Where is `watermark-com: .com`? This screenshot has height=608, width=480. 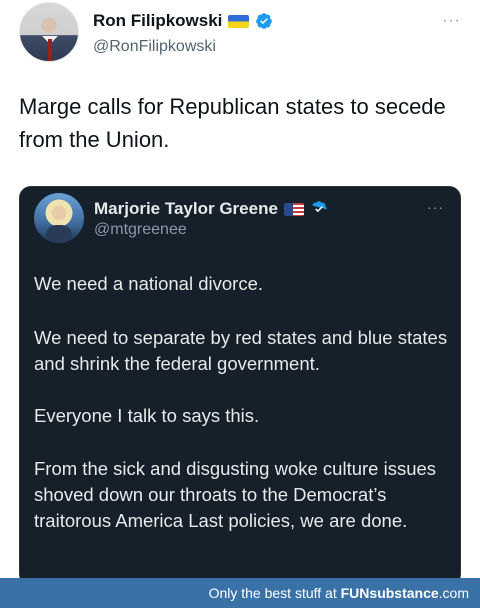 watermark-com: .com is located at coordinates (453, 593).